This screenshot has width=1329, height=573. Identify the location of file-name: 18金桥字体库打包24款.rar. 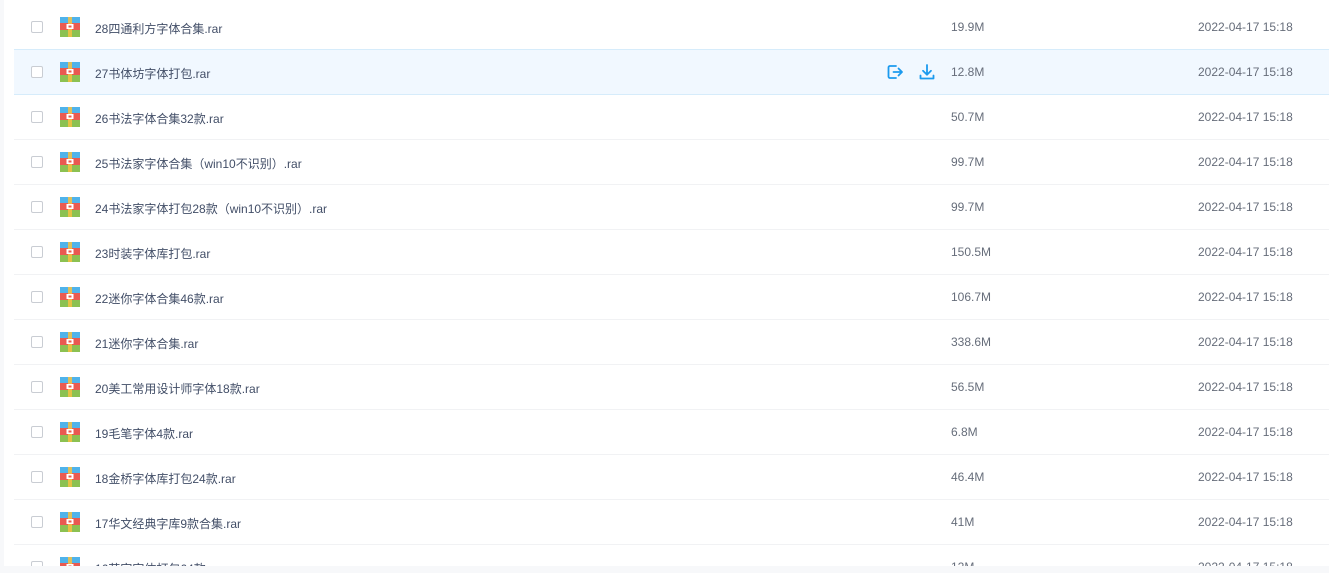
(165, 478).